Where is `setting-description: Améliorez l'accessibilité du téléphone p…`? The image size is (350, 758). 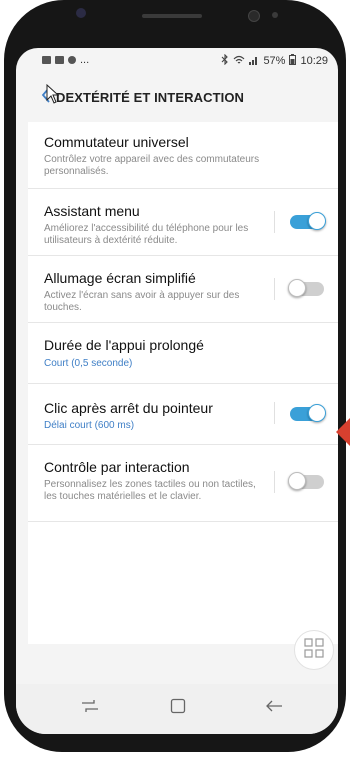 setting-description: Améliorez l'accessibilité du téléphone p… is located at coordinates (146, 234).